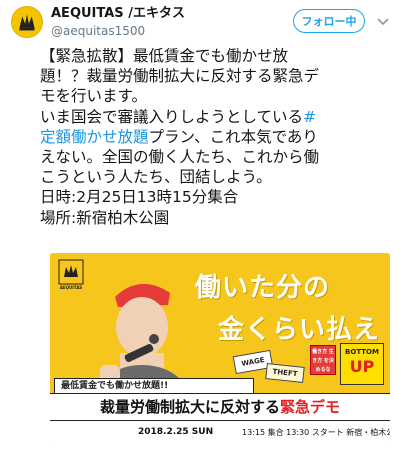  What do you see at coordinates (310, 407) in the screenshot?
I see `poster-title-red: 緊急デモ` at bounding box center [310, 407].